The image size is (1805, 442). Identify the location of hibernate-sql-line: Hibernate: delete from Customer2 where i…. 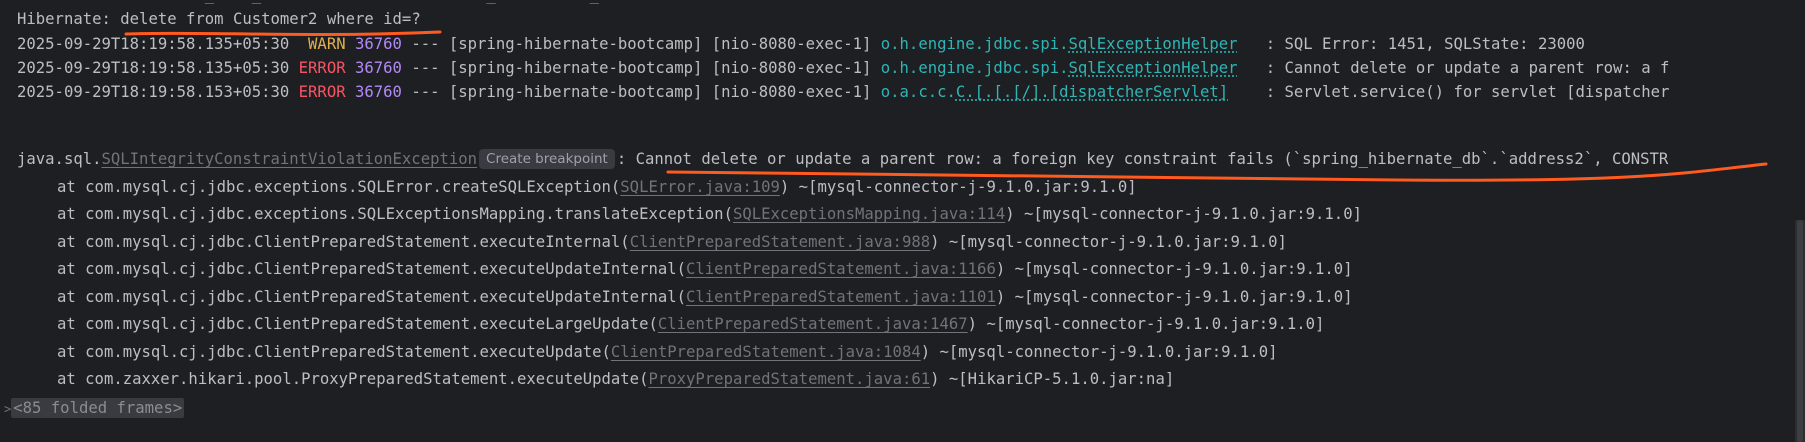
(210, 19).